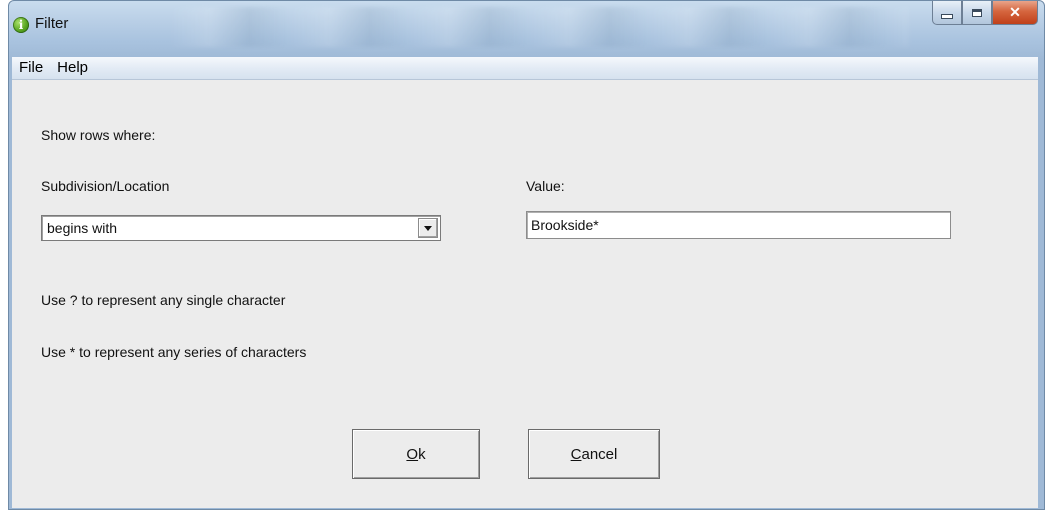  What do you see at coordinates (163, 300) in the screenshot?
I see `hint-single-character: Use ? to represent any single character` at bounding box center [163, 300].